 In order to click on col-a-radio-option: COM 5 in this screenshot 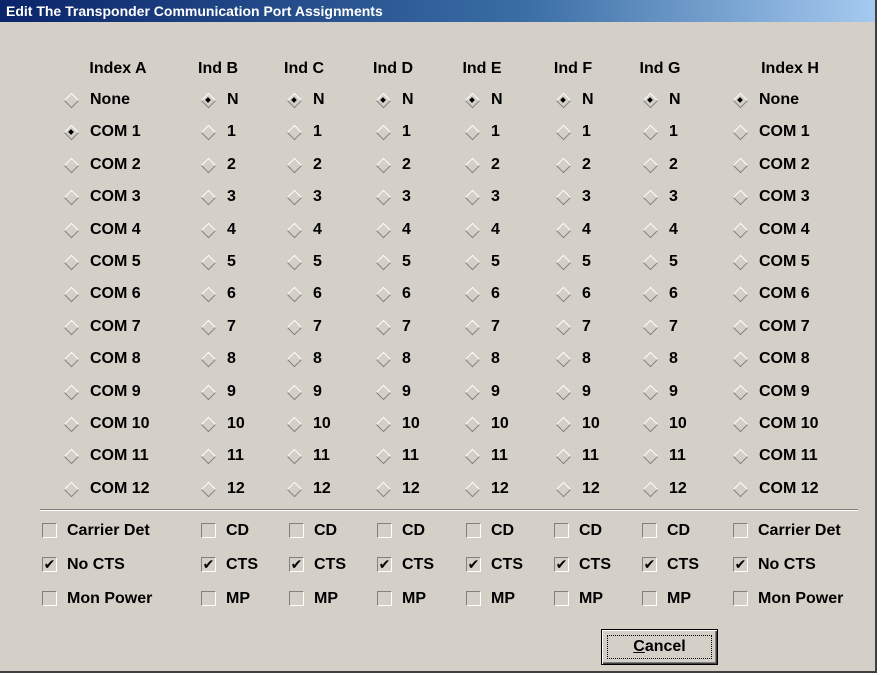, I will do `click(124, 262)`.